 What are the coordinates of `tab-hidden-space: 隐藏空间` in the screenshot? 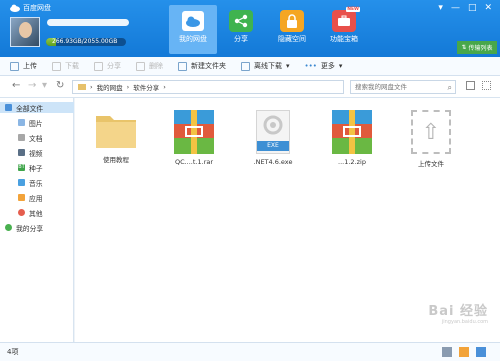 It's located at (292, 29).